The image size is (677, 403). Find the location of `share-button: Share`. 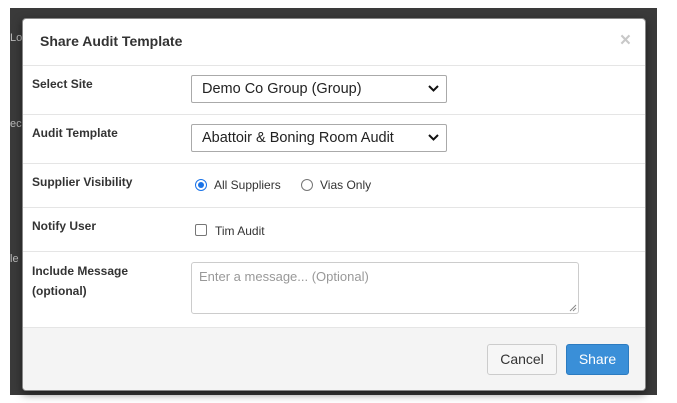

share-button: Share is located at coordinates (597, 359).